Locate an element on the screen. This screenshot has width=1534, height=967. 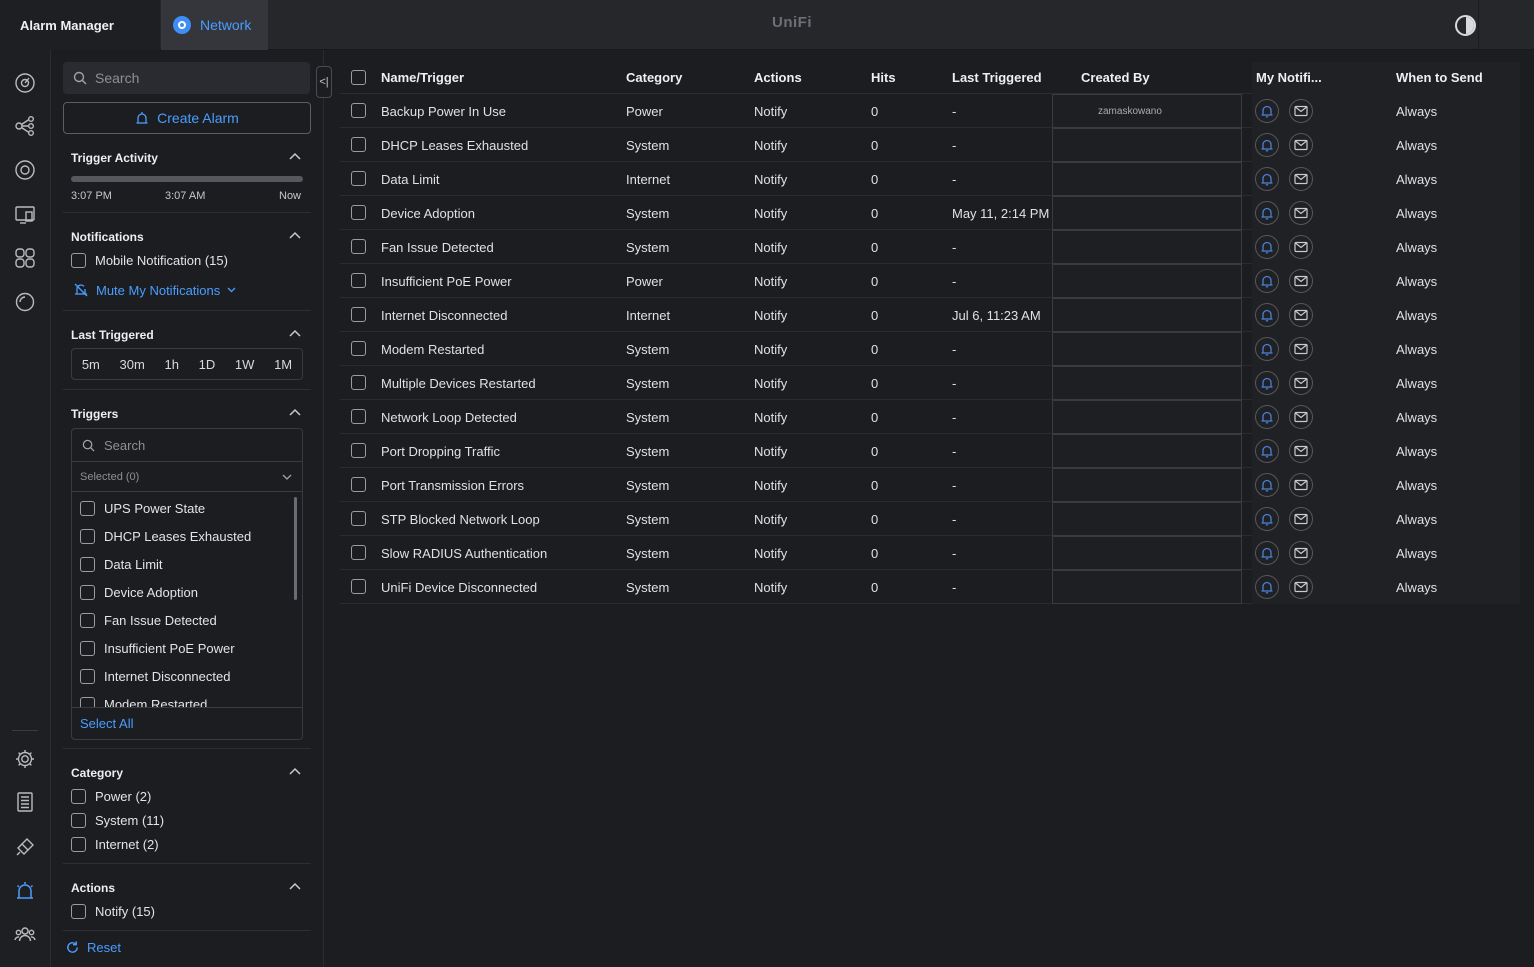
insights-icon is located at coordinates (25, 302).